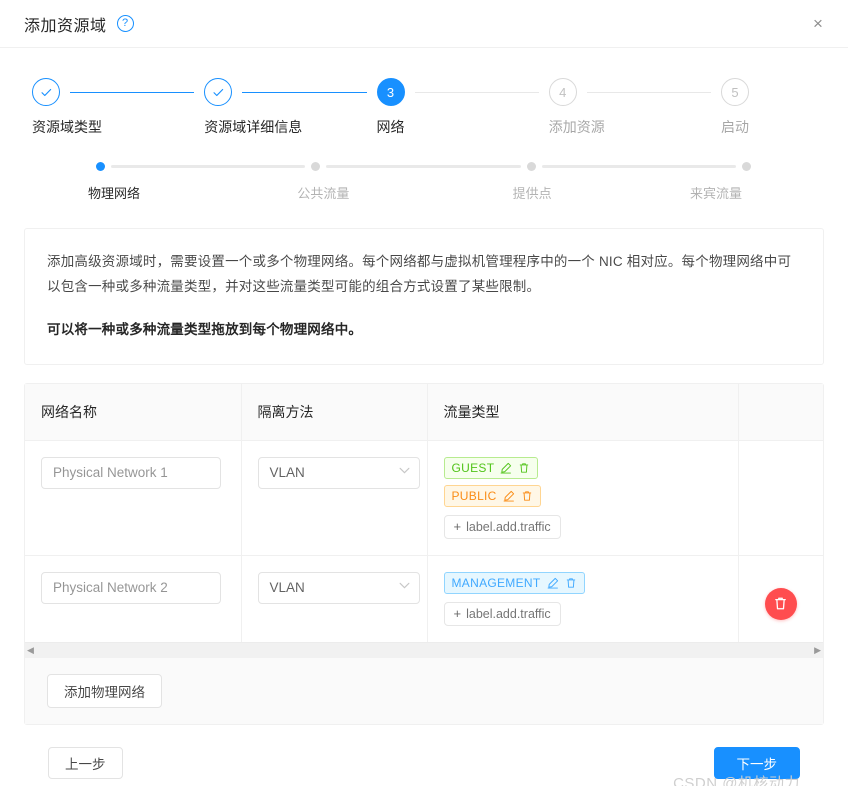 This screenshot has width=848, height=786. What do you see at coordinates (133, 412) in the screenshot?
I see `column-header-network-name: 网络名称` at bounding box center [133, 412].